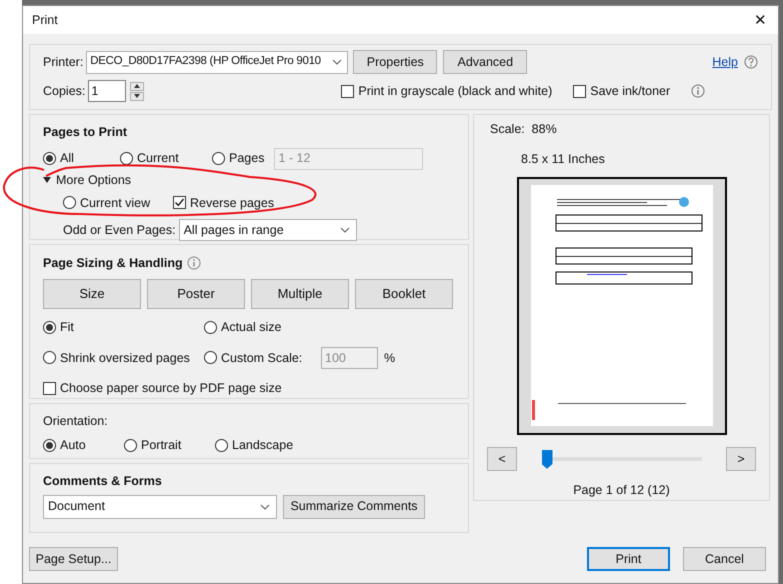  What do you see at coordinates (354, 506) in the screenshot?
I see `summarize-comments-button: Summarize Comments` at bounding box center [354, 506].